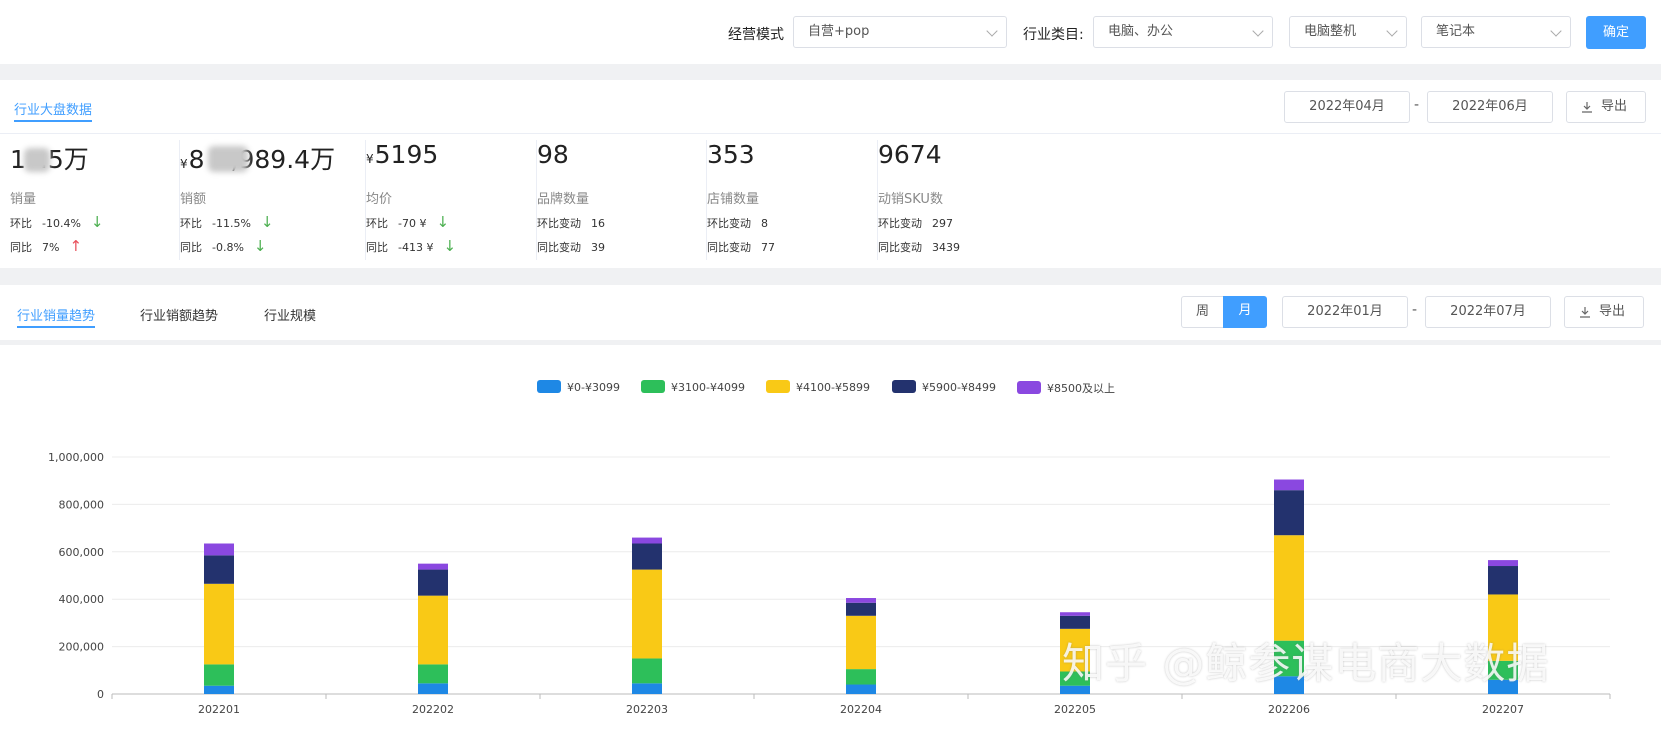 The height and width of the screenshot is (729, 1661). Describe the element at coordinates (861, 709) in the screenshot. I see `x-tick-label: 202204` at that location.